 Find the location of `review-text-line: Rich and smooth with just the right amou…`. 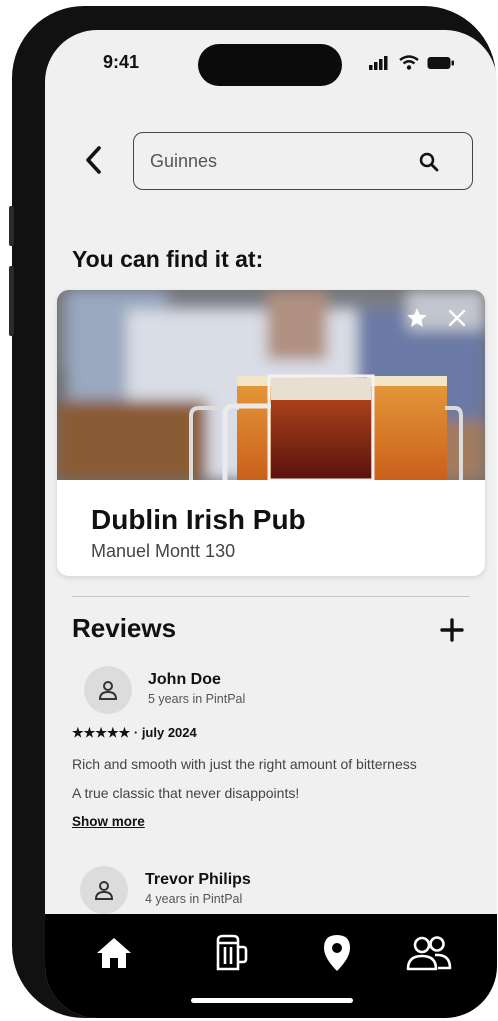

review-text-line: Rich and smooth with just the right amou… is located at coordinates (244, 764).